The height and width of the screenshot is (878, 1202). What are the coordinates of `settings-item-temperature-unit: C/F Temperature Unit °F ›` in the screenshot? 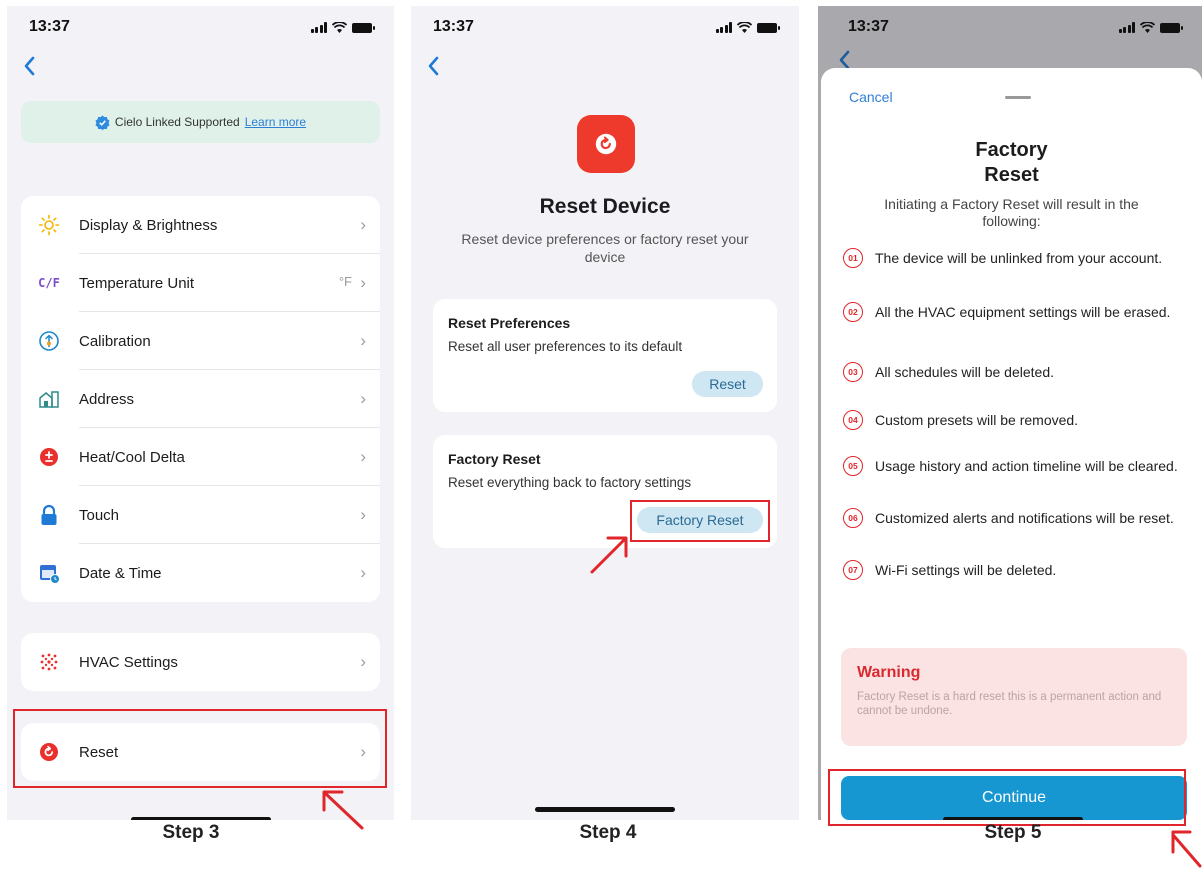 It's located at (200, 283).